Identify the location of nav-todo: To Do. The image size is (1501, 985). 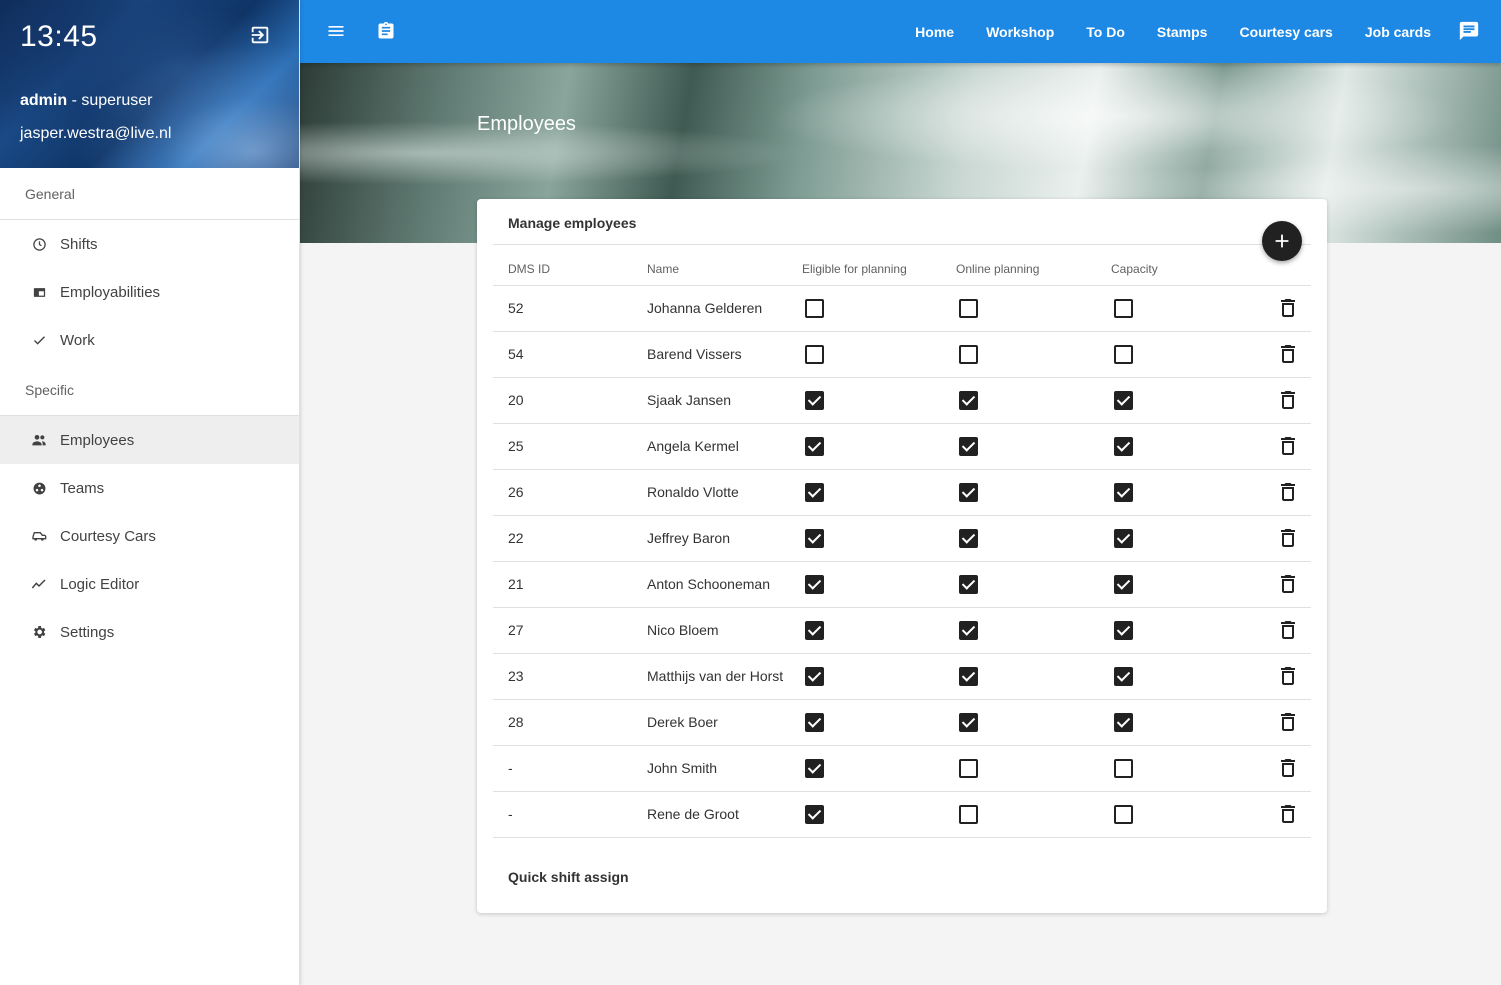
(1105, 32).